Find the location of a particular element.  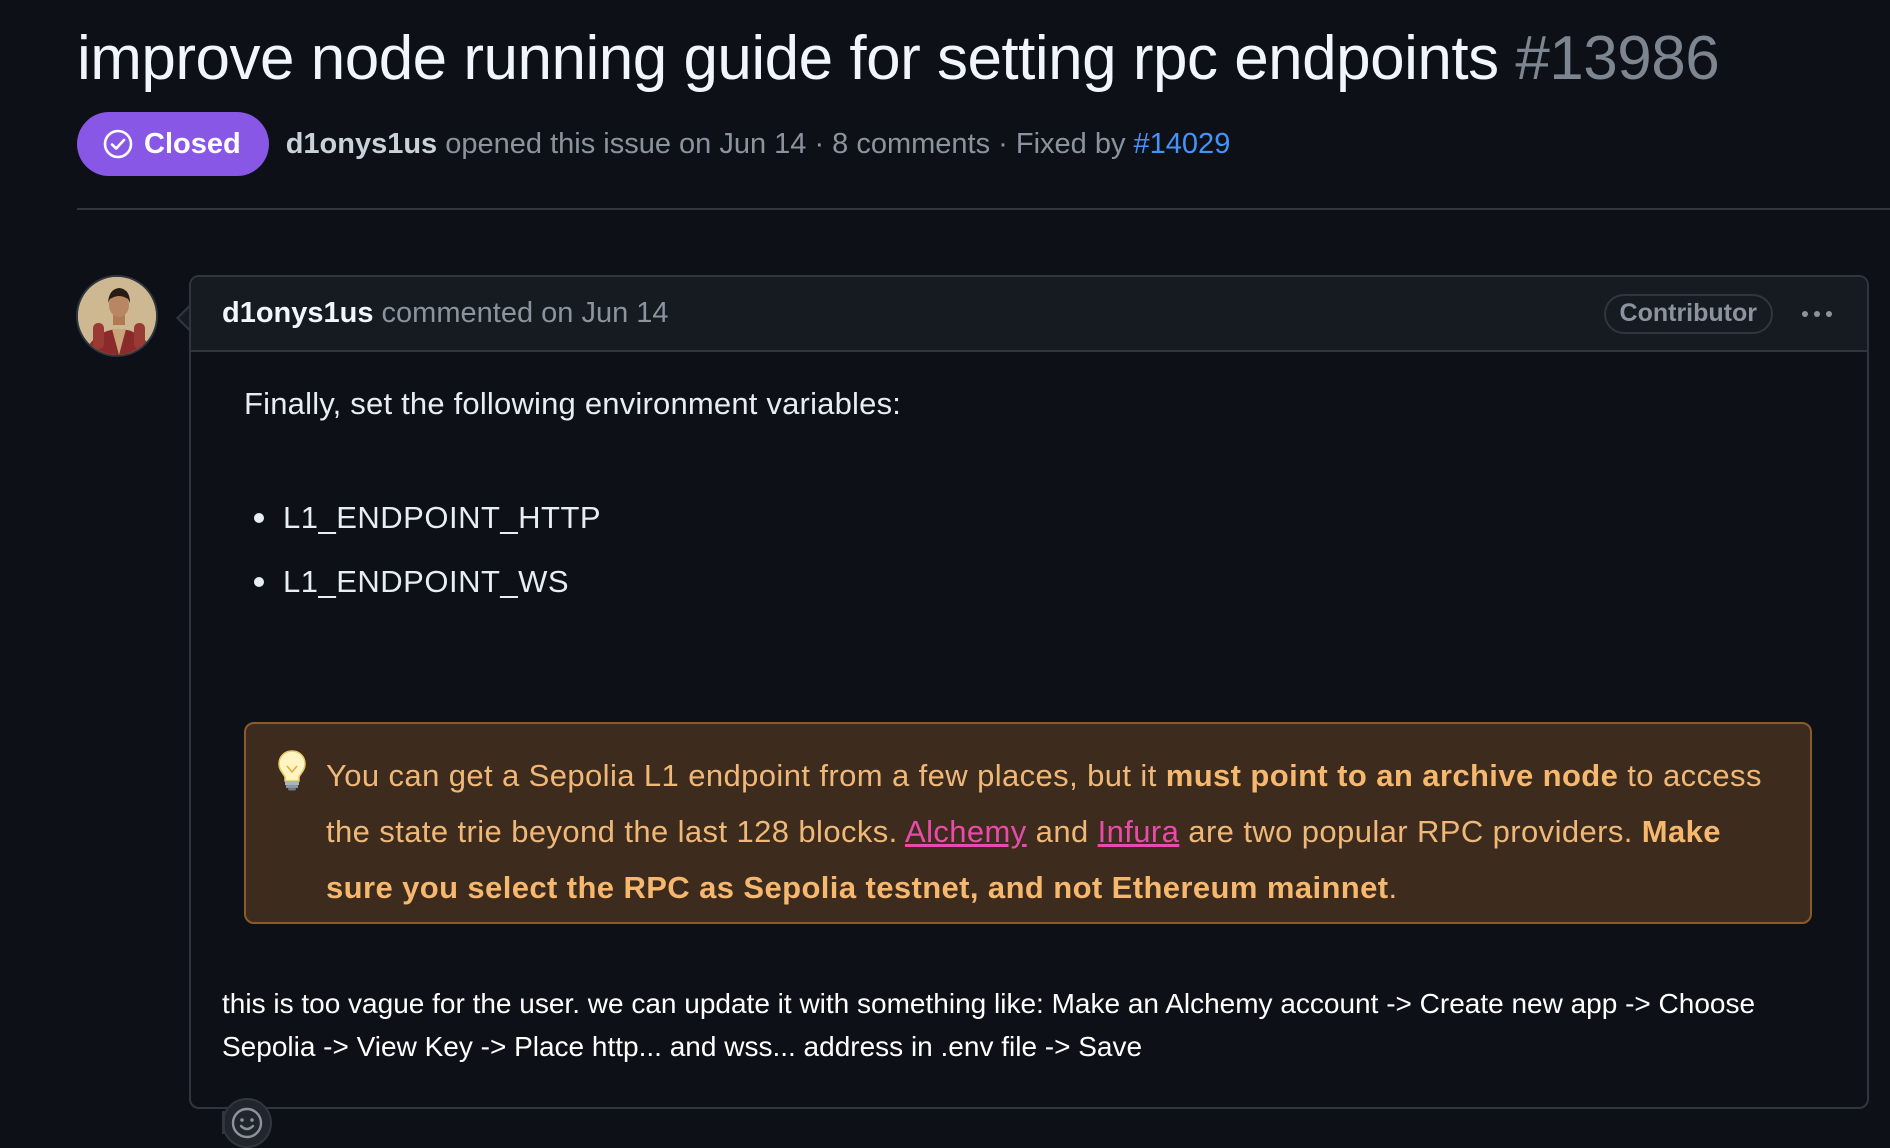

comment-author-link: d1onys1us is located at coordinates (298, 313).